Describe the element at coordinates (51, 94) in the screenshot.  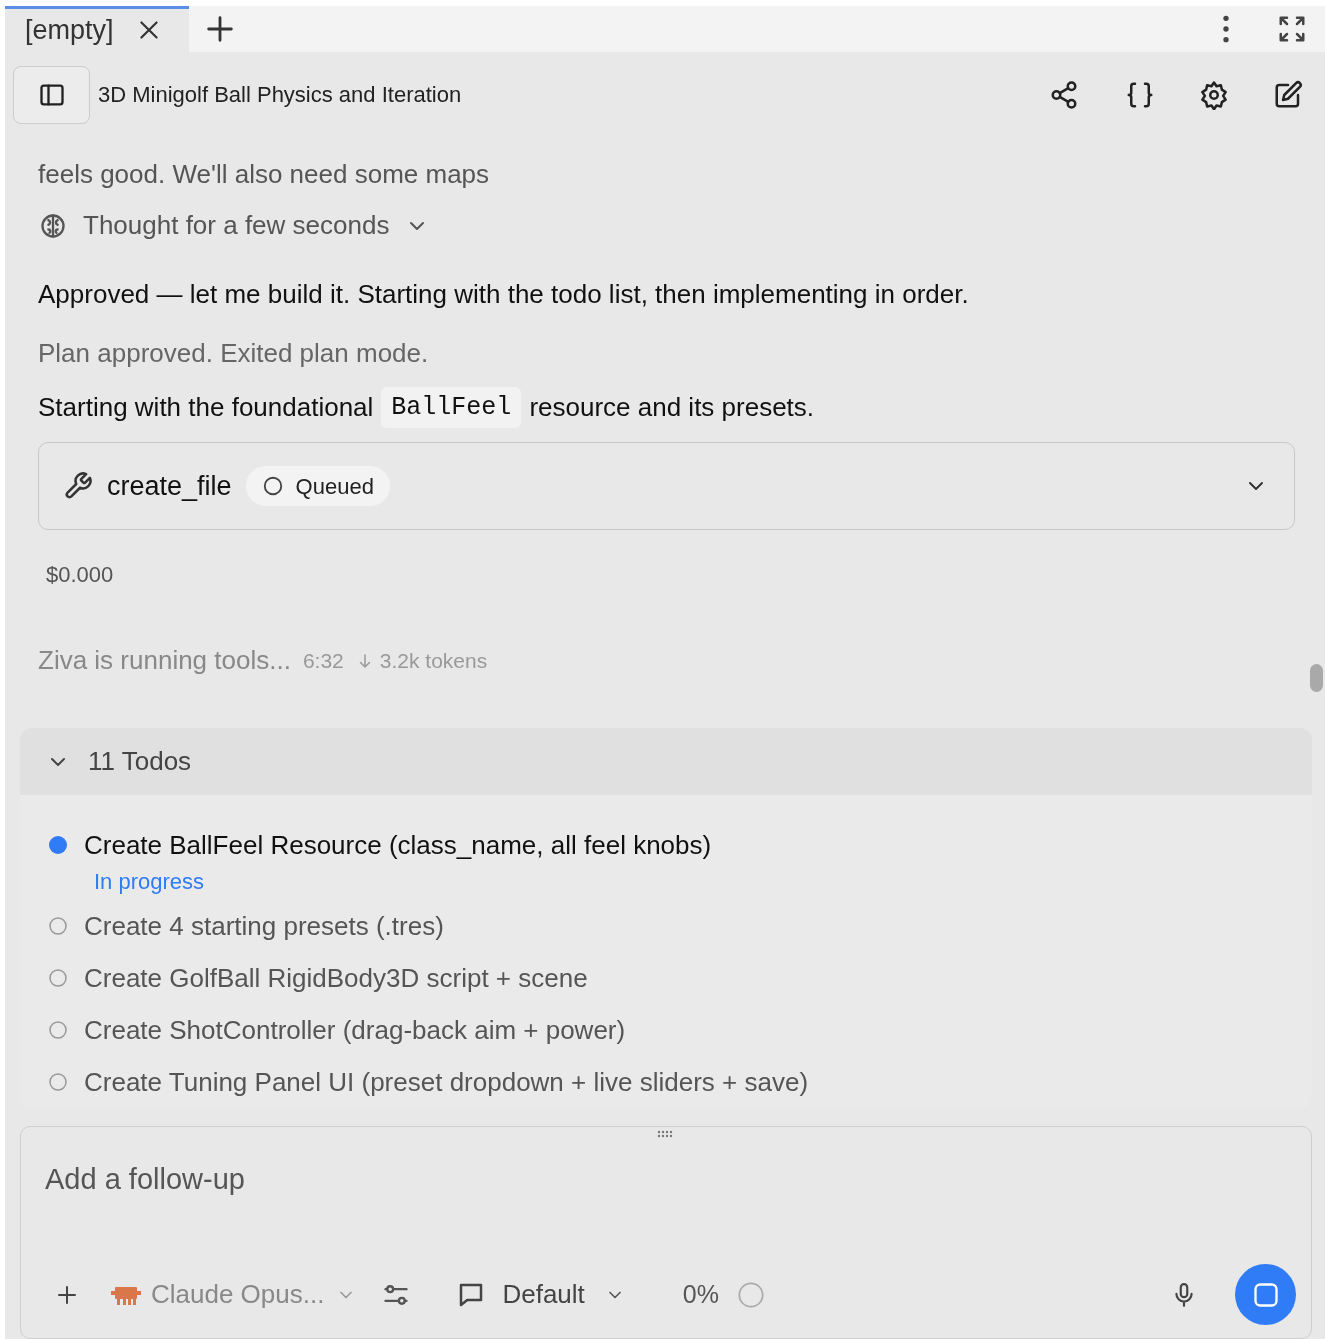
I see `sidebar-toggle-button` at that location.